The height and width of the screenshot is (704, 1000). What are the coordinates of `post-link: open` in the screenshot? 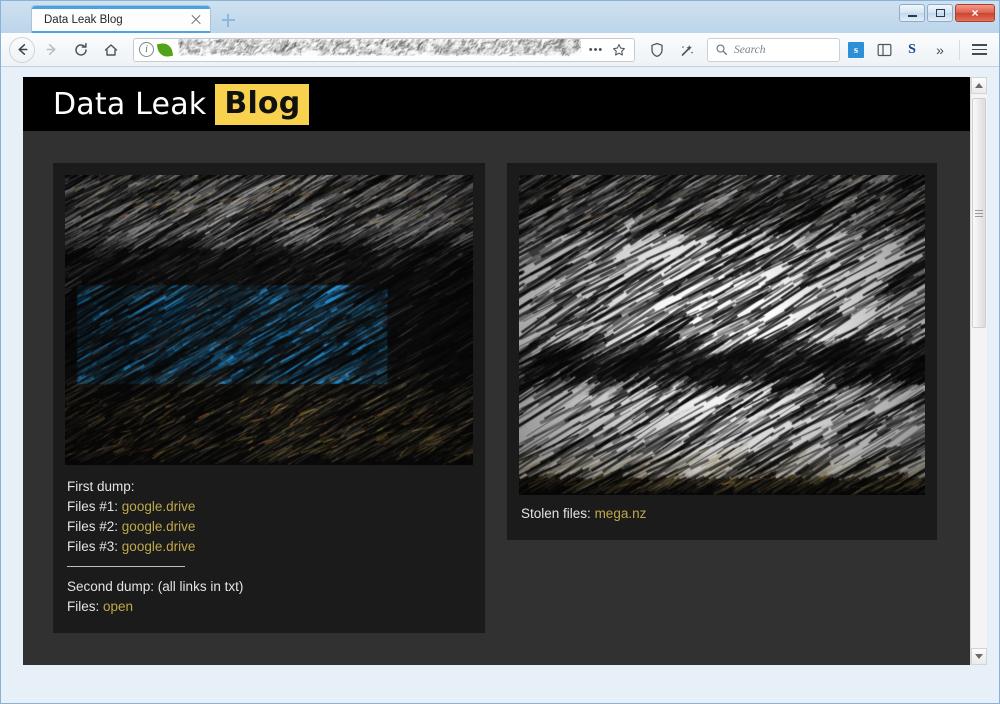 It's located at (118, 606).